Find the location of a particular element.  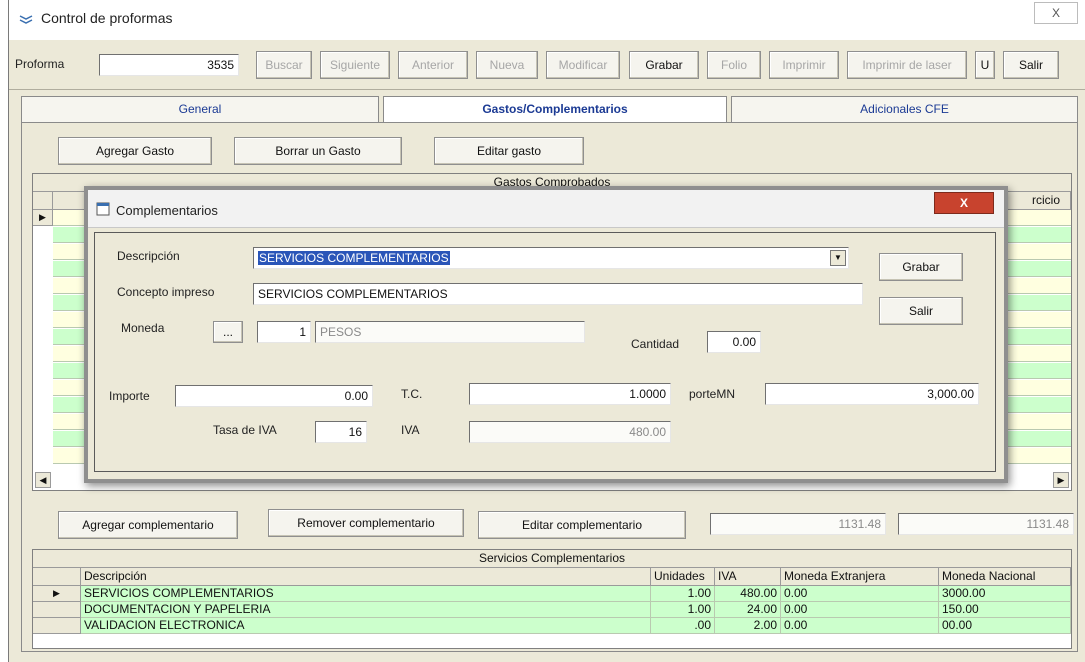

comp-header-unidades: Unidades is located at coordinates (683, 577).